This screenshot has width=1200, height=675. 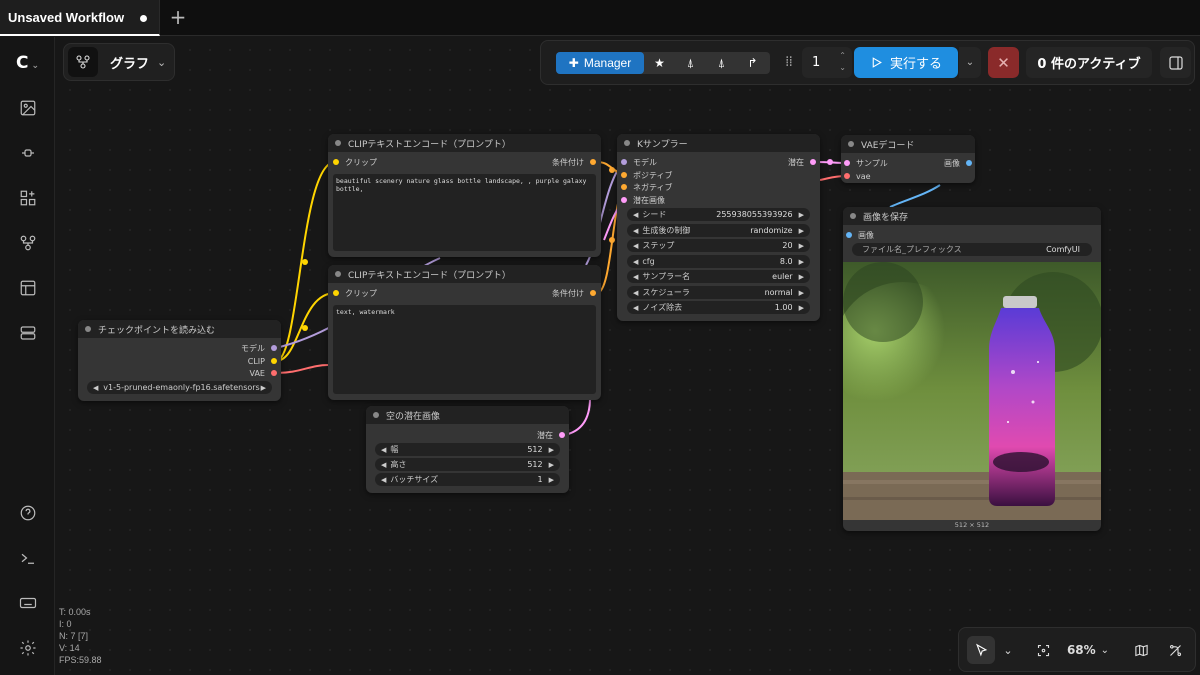 I want to click on output-slot-clip: CLIP, so click(x=262, y=361).